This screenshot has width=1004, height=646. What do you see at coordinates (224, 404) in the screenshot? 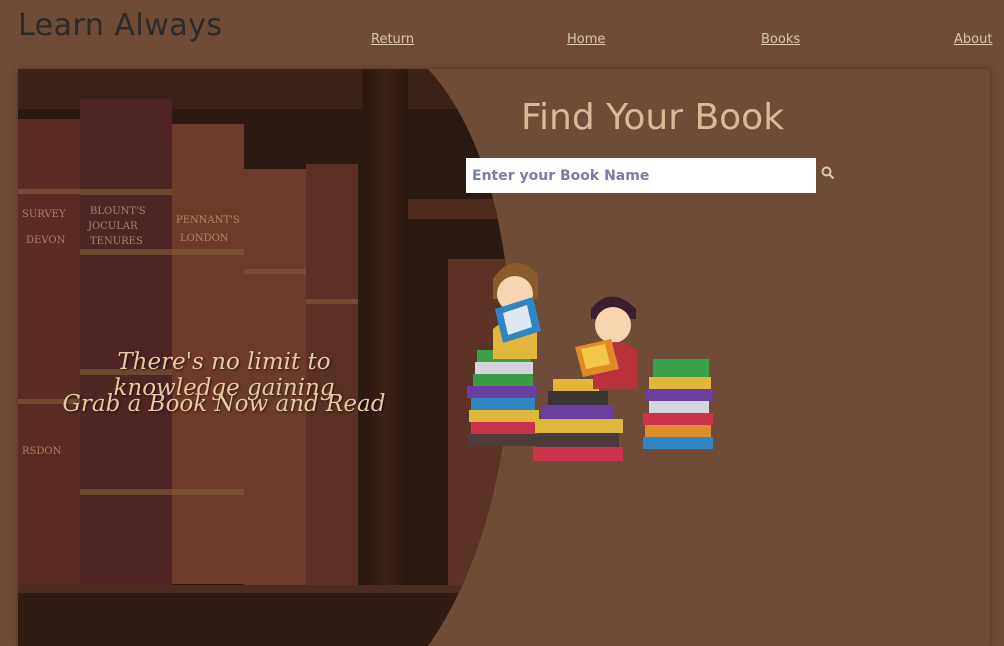
I see `hero-tagline-line2: Grab a Book Now and Read` at bounding box center [224, 404].